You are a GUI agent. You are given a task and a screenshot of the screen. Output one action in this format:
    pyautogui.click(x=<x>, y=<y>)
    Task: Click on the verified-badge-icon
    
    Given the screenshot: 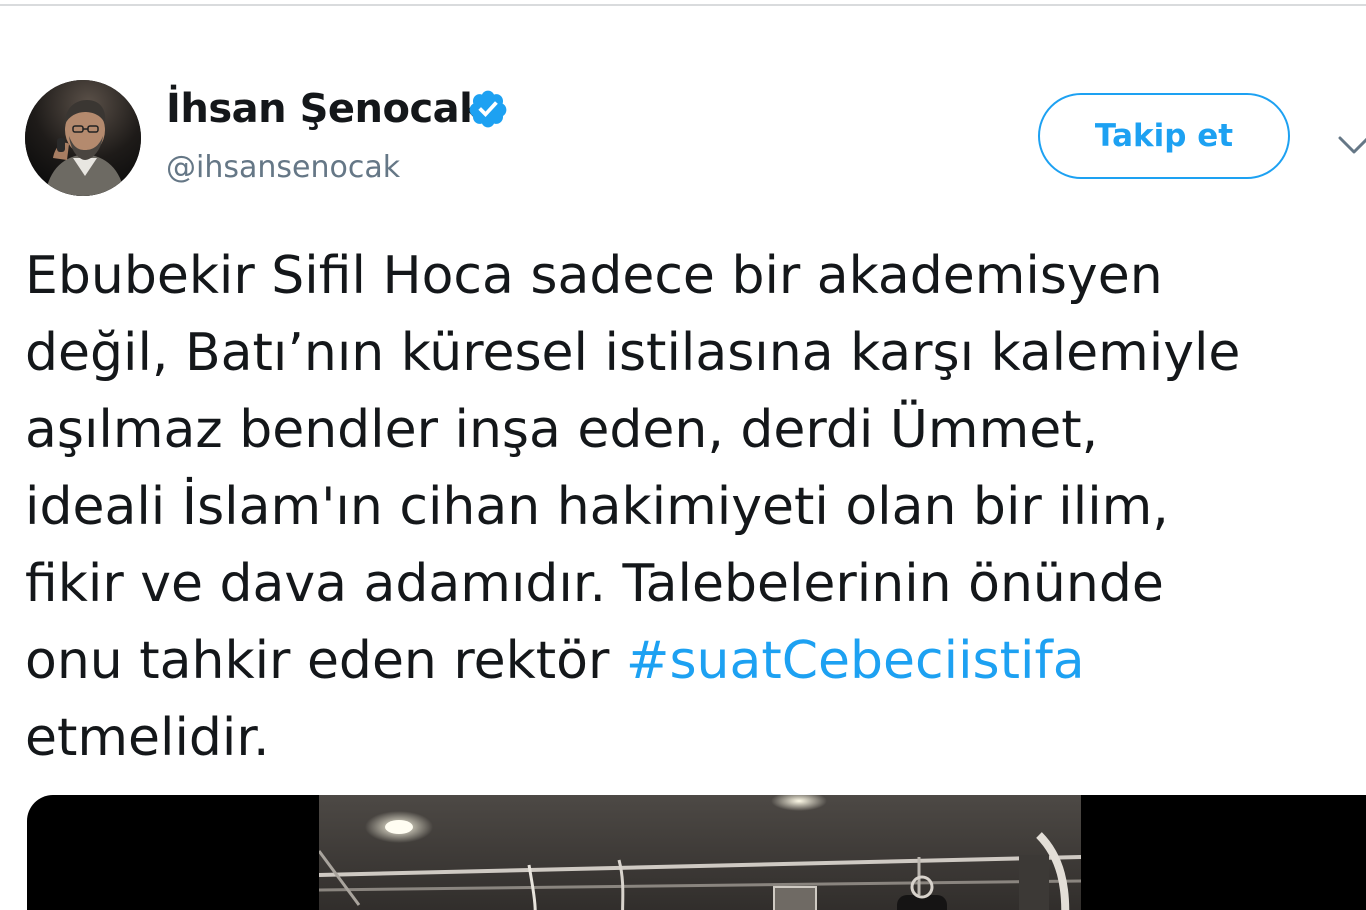 What is the action you would take?
    pyautogui.click(x=488, y=109)
    